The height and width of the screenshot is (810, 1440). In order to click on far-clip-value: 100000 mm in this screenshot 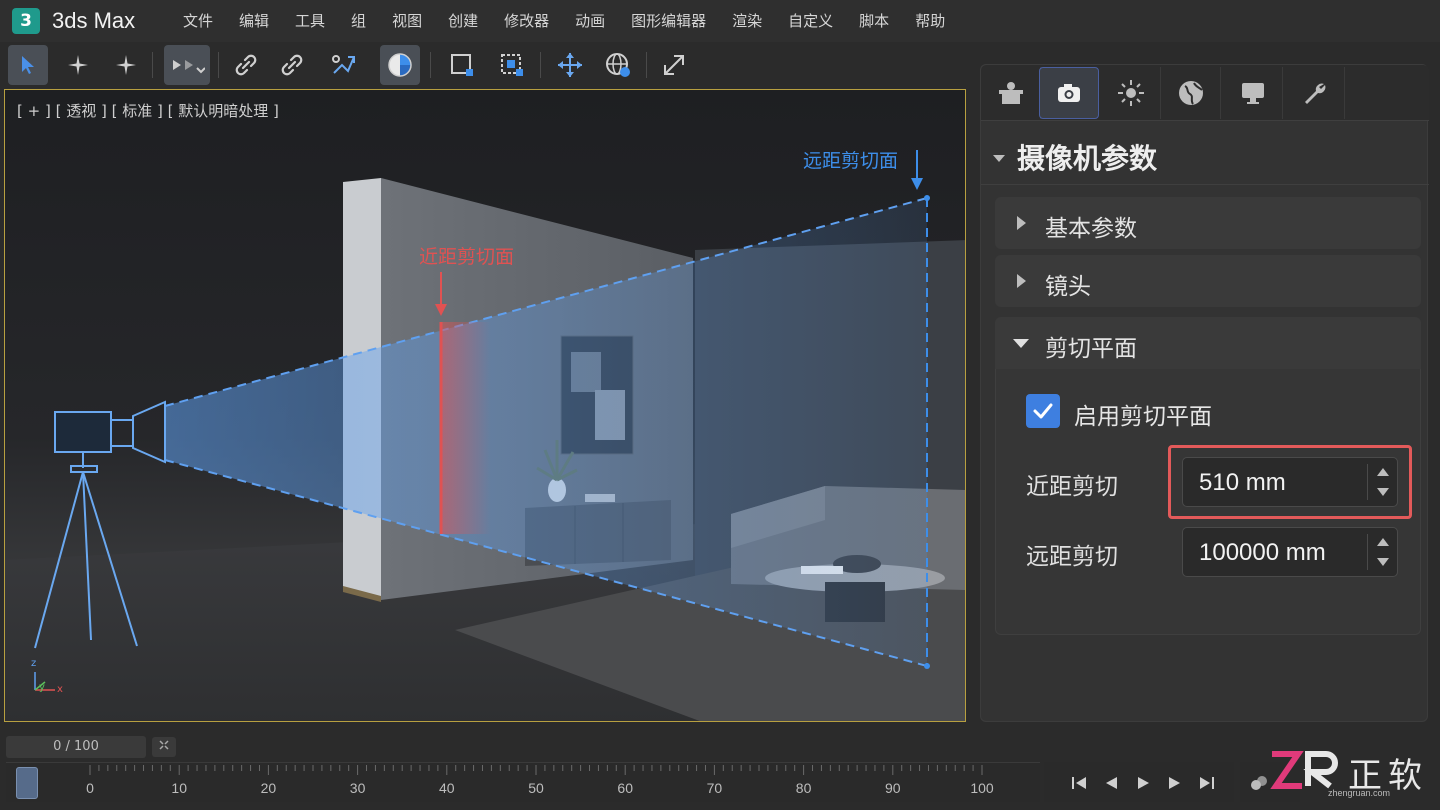, I will do `click(1262, 552)`.